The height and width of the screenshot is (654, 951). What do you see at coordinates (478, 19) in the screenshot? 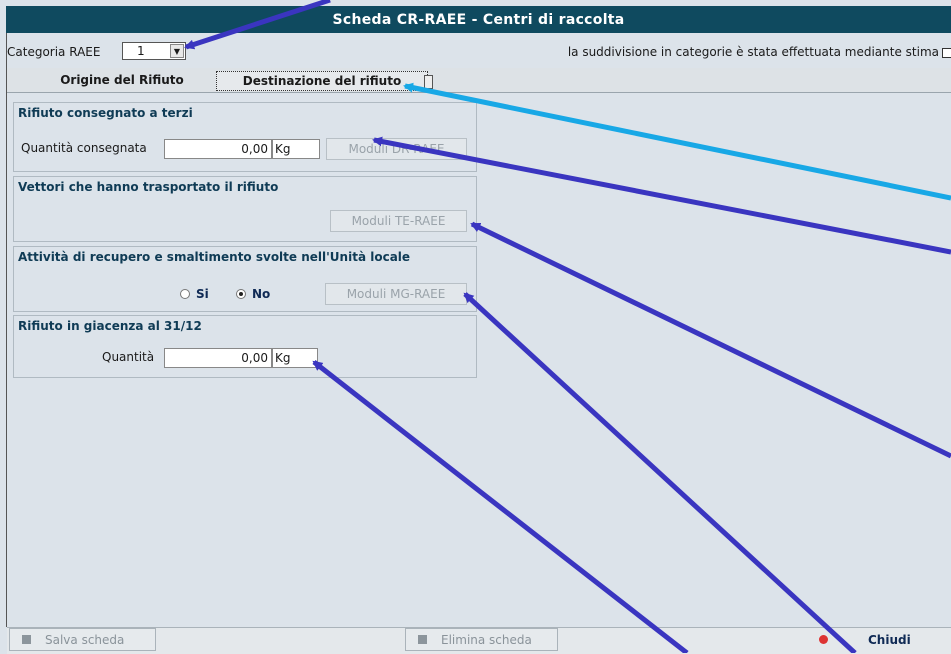
I see `window-title: Scheda CR-RAEE - Centri di raccolta` at bounding box center [478, 19].